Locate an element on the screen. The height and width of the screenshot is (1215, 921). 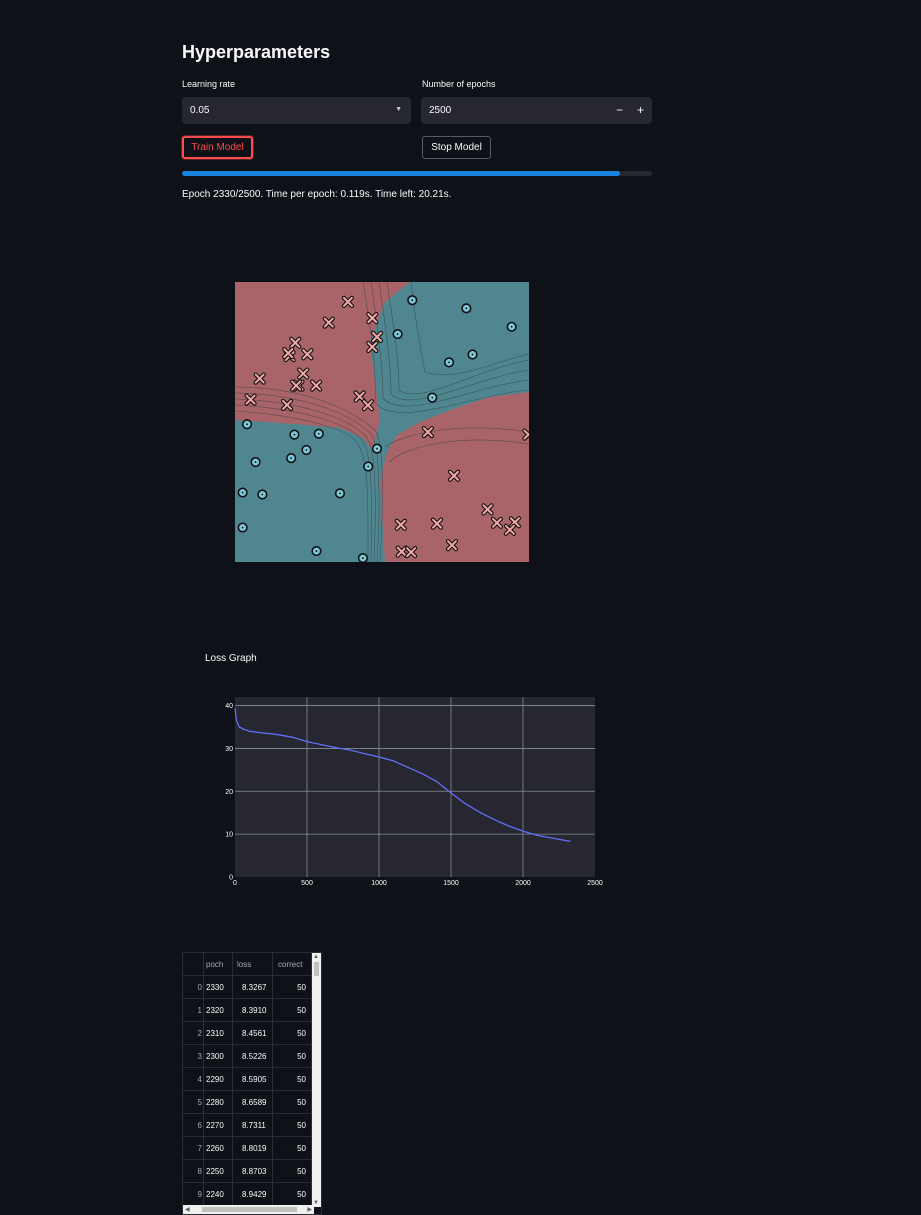
x-tick-label: 1500 is located at coordinates (451, 883).